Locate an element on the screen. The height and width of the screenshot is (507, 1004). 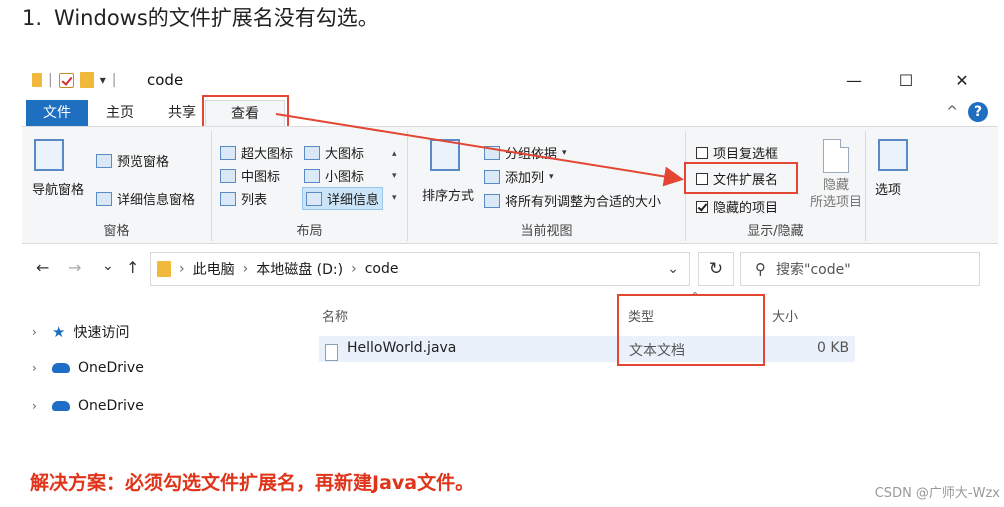
search-icon: ⚲ is located at coordinates (760, 269).